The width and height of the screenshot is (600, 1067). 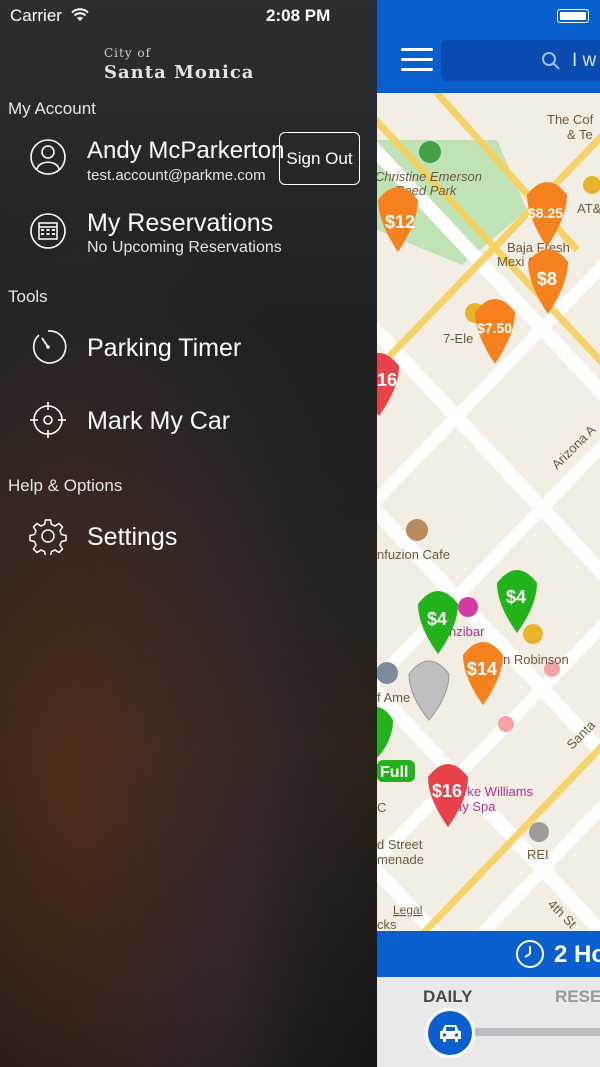 What do you see at coordinates (551, 61) in the screenshot?
I see `search-icon` at bounding box center [551, 61].